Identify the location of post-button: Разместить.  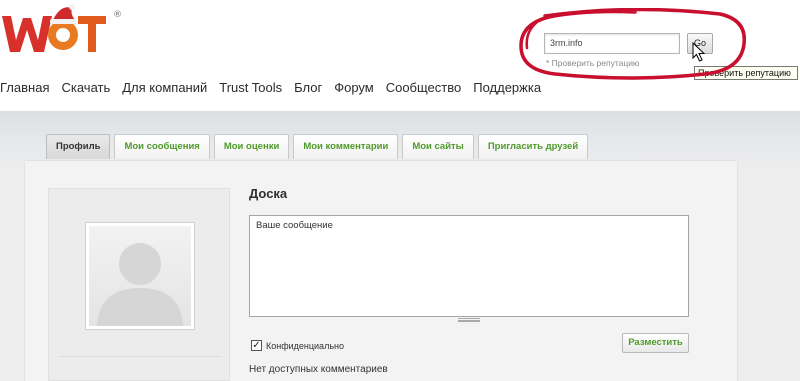
(655, 343).